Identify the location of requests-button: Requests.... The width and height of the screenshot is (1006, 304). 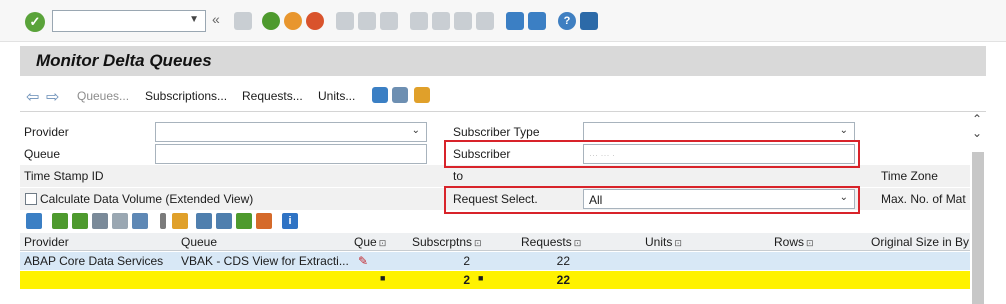
(272, 96).